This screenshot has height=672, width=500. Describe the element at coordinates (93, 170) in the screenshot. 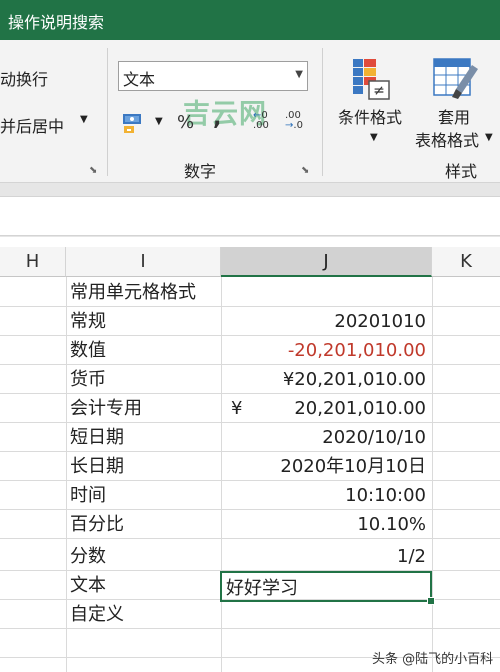

I see `alignment-launcher-icon: ⬊` at that location.